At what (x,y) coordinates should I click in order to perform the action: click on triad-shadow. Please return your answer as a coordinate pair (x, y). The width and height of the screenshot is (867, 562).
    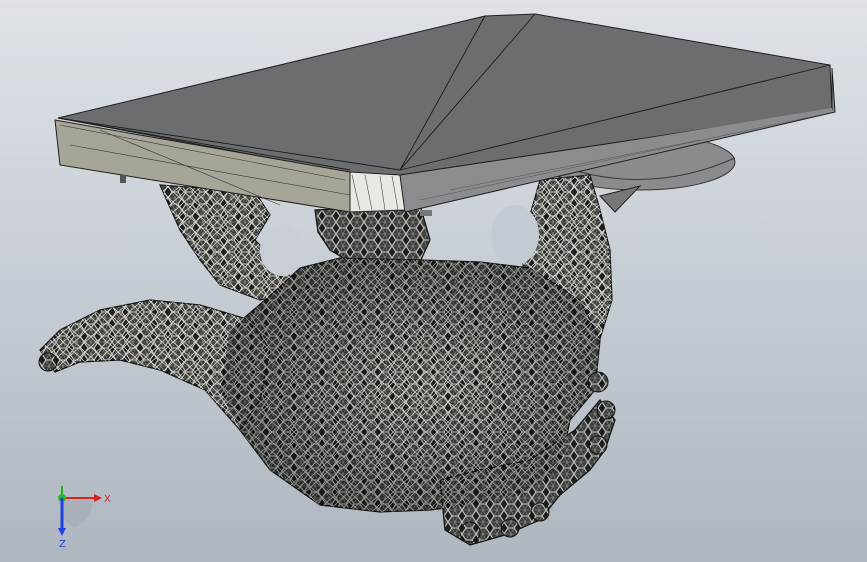
    Looking at the image, I should click on (77, 514).